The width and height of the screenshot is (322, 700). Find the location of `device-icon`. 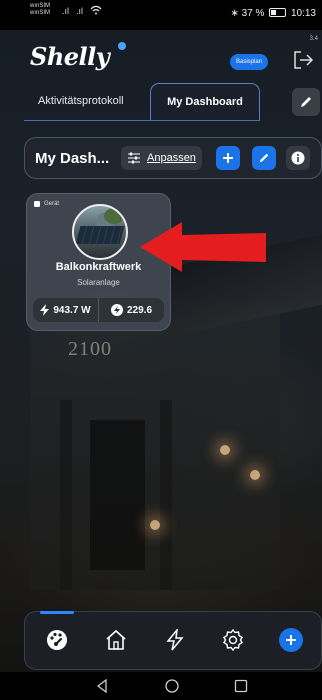

device-icon is located at coordinates (37, 204).